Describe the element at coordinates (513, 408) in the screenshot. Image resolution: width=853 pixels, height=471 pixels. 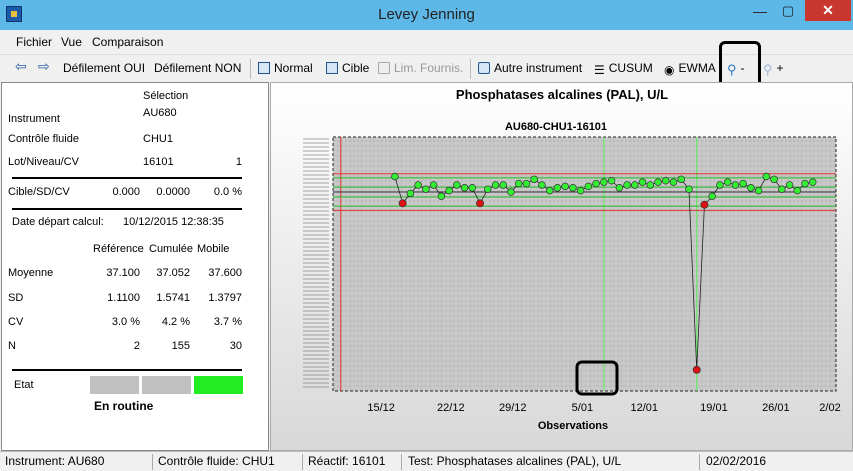
I see `x-tick-label: 29/12` at that location.